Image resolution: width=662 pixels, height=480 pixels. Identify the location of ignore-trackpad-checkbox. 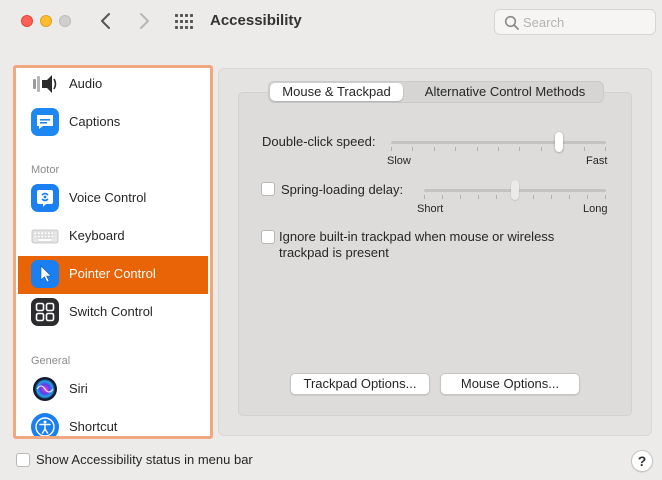
(268, 237).